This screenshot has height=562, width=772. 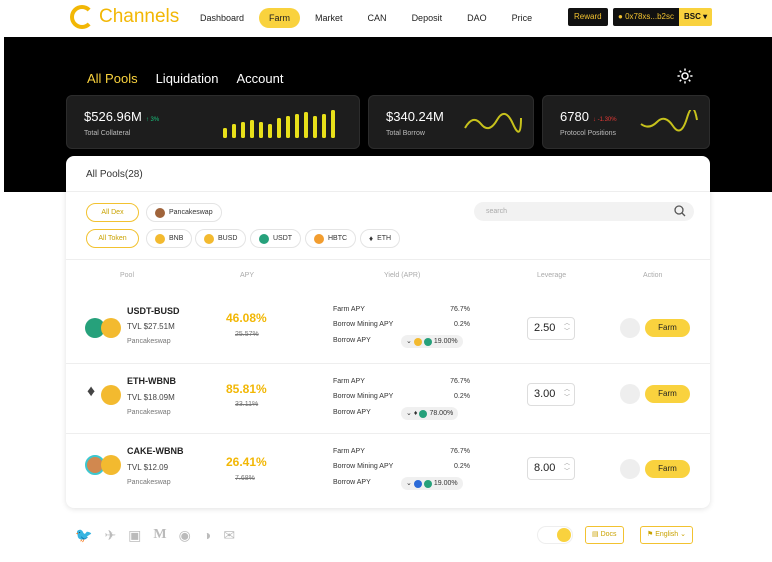 I want to click on filter-usdt: USDT, so click(x=276, y=238).